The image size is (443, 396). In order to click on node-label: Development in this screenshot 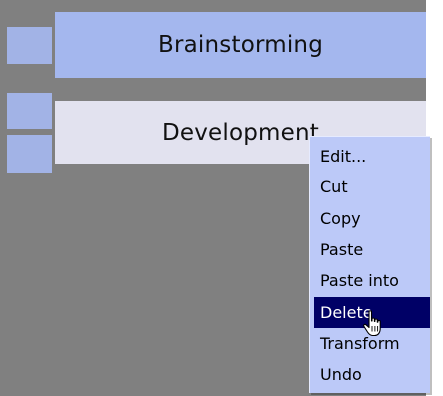, I will do `click(240, 132)`.